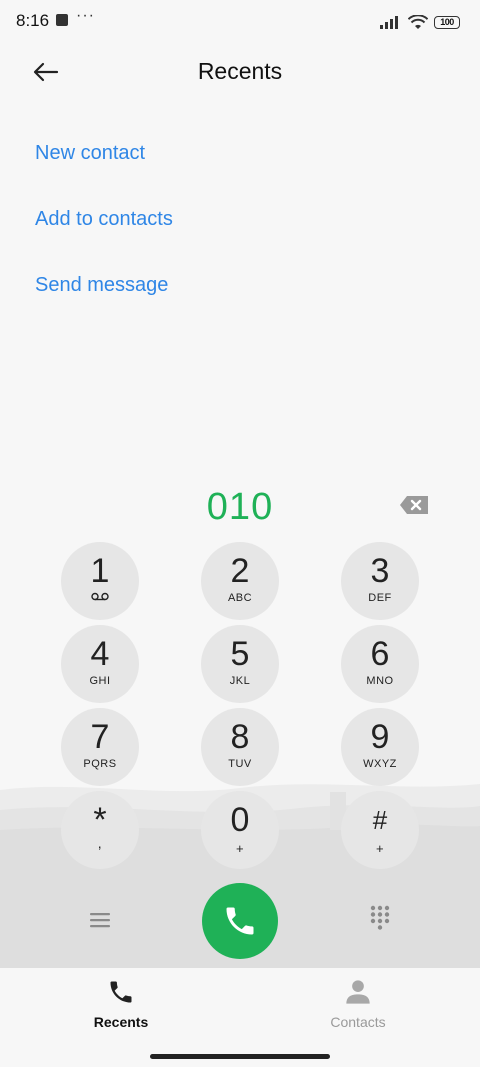 This screenshot has width=480, height=1067. I want to click on key-letters: ABC, so click(240, 598).